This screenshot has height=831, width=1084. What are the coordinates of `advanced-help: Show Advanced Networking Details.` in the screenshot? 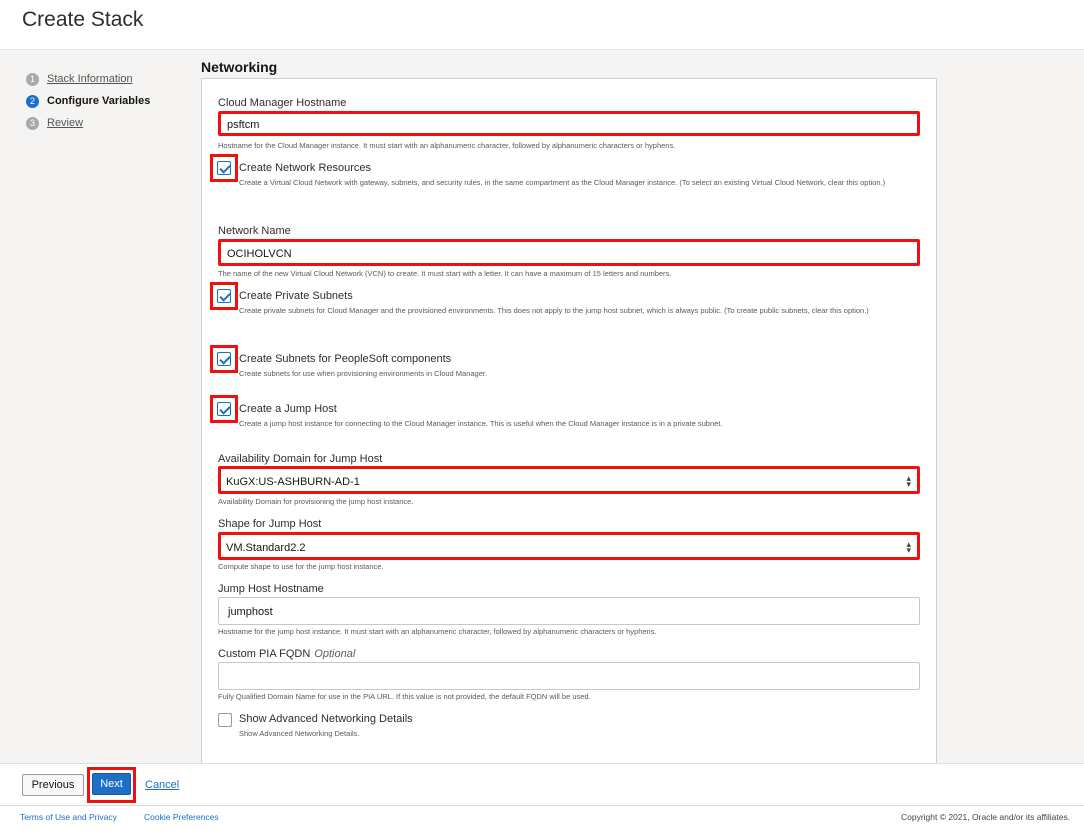 It's located at (299, 733).